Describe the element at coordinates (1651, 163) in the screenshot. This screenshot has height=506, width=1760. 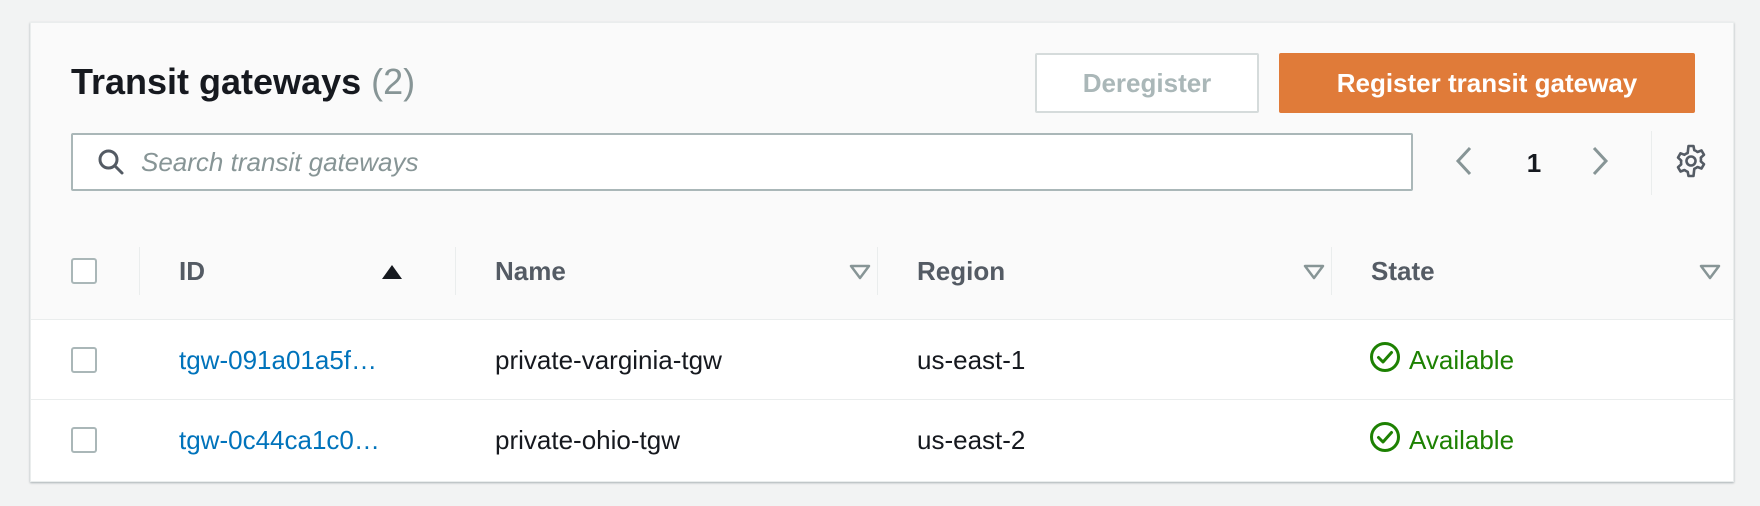
I see `pager-divider` at that location.